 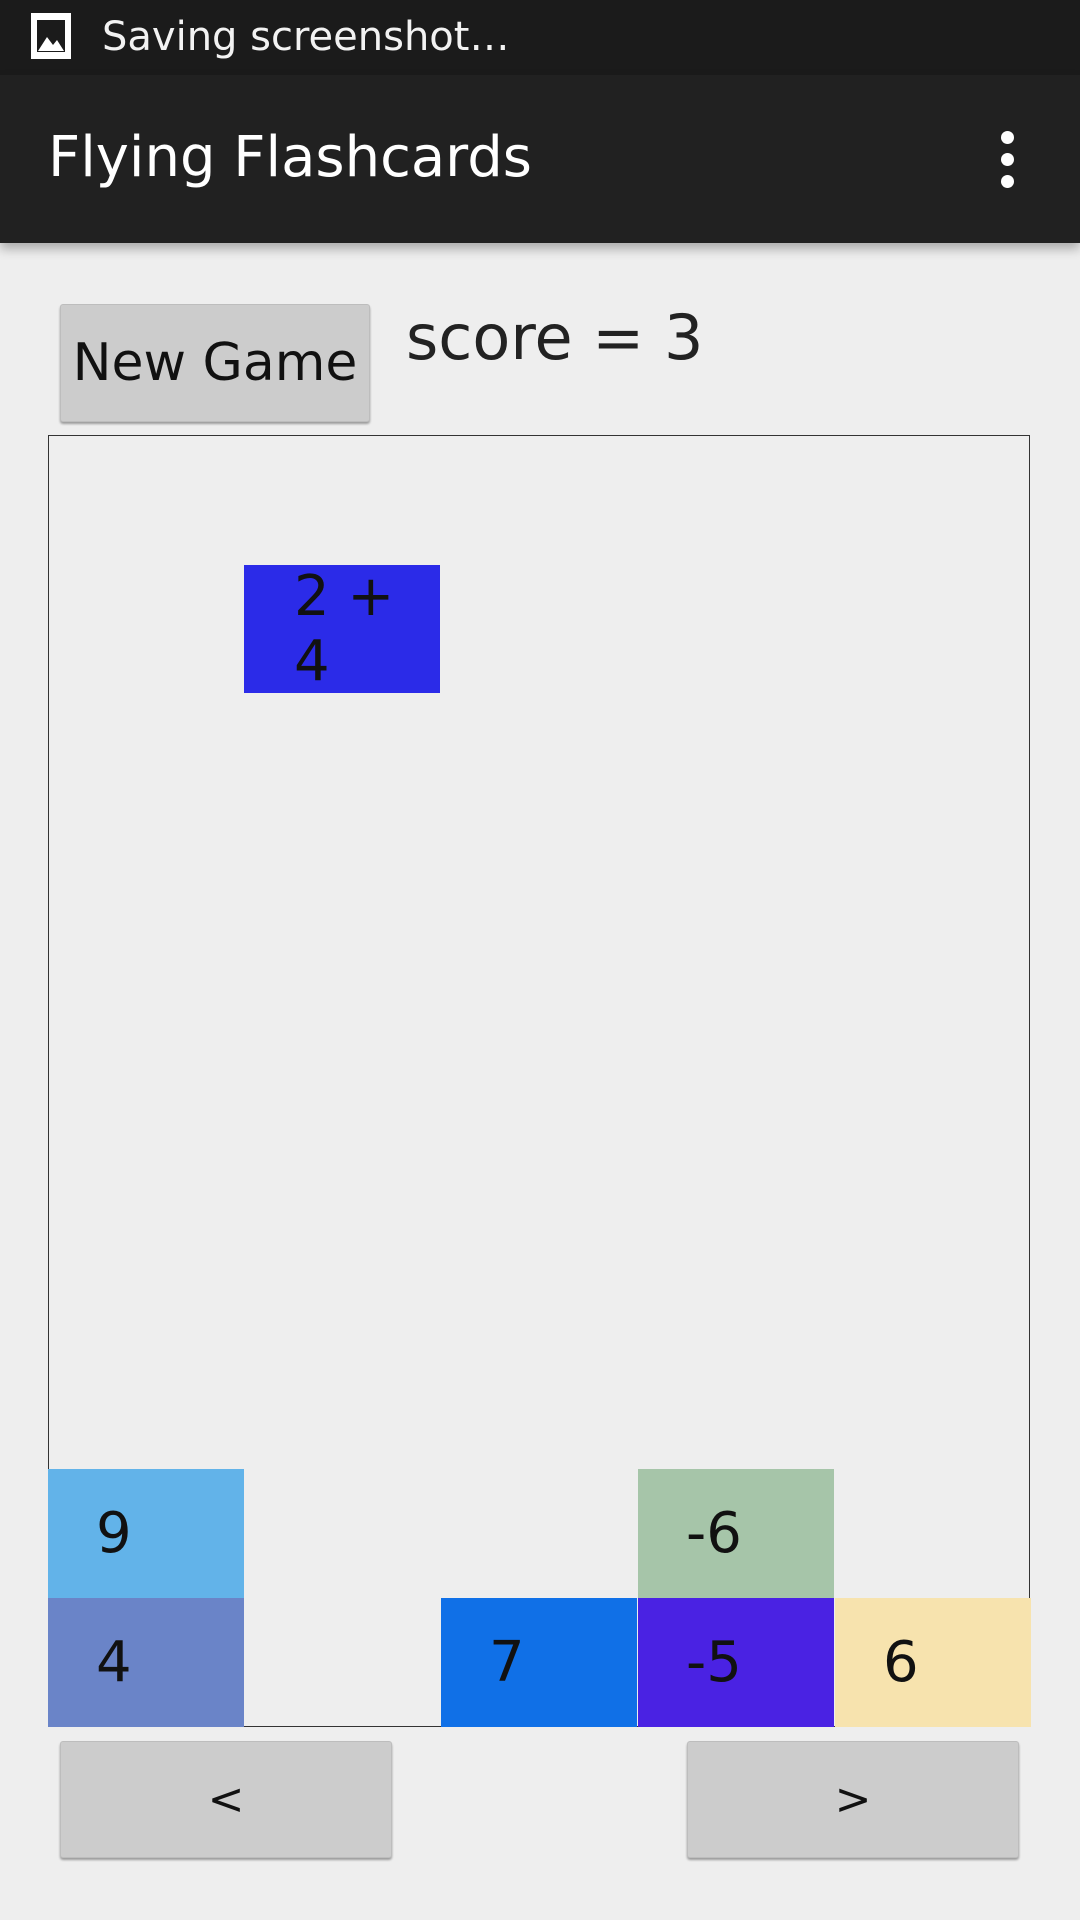 What do you see at coordinates (539, 1662) in the screenshot?
I see `answer-card: 7` at bounding box center [539, 1662].